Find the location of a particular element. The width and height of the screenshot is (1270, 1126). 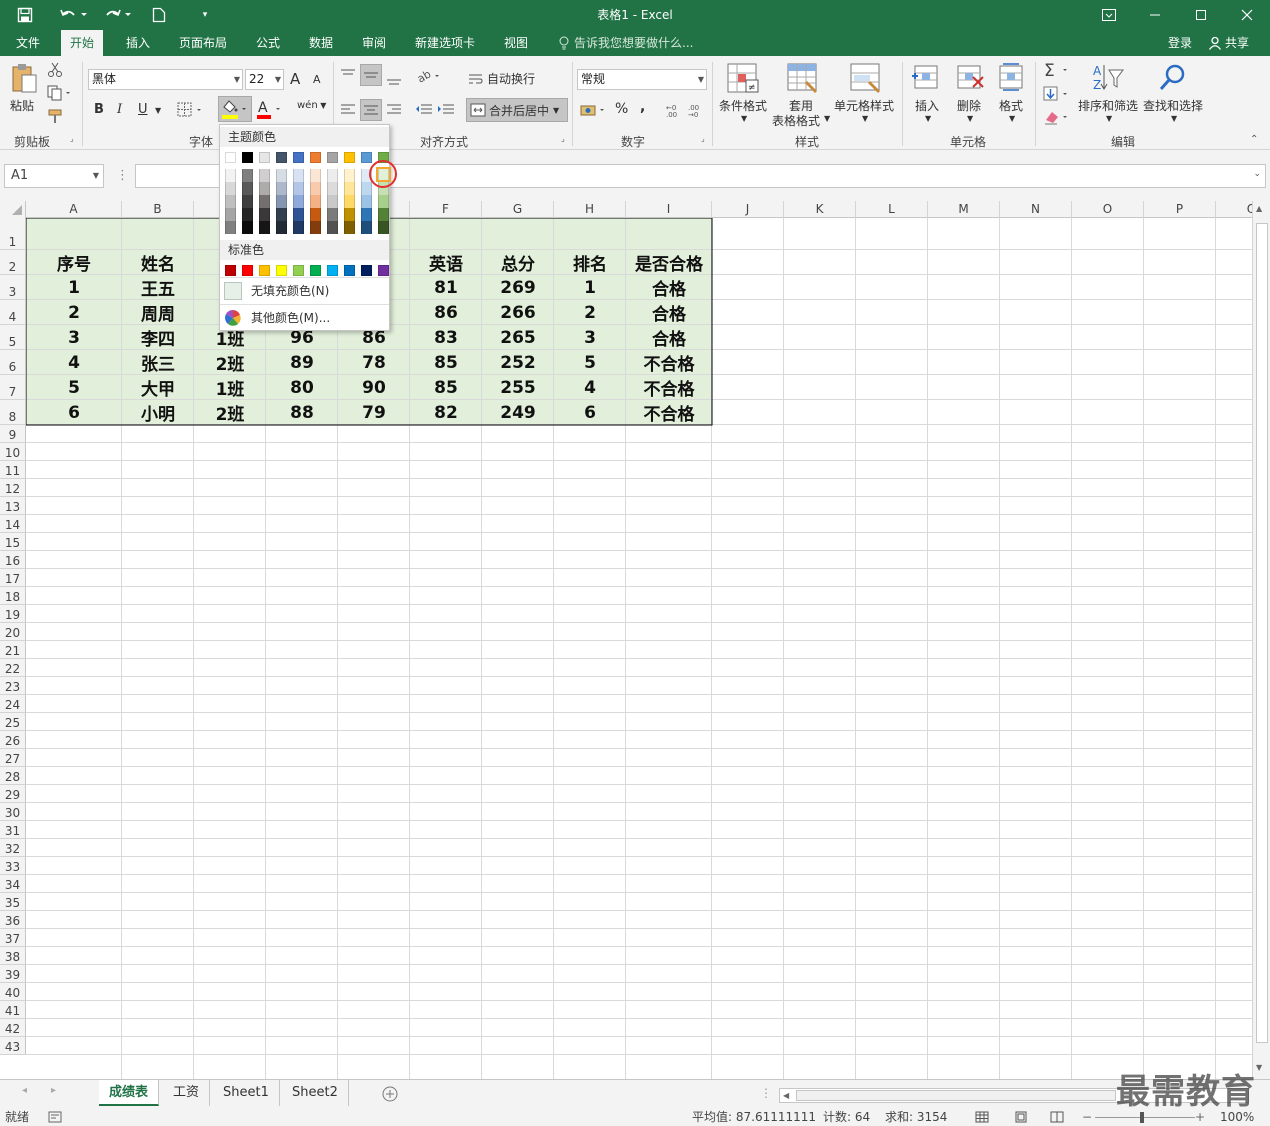

row-header: 13 is located at coordinates (13, 506).